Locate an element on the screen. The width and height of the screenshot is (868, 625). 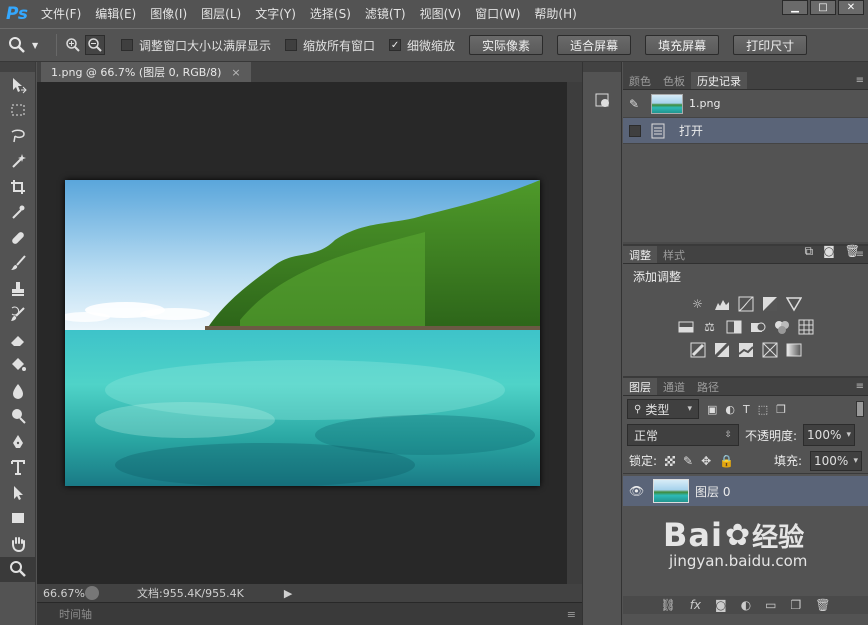
menu-image: 图像(I) is located at coordinates (168, 14).